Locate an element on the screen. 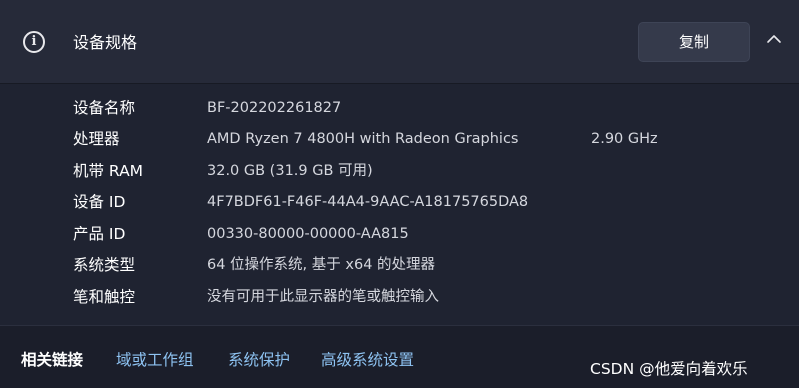 Image resolution: width=799 pixels, height=388 pixels. spec-value: 32.0 GB (31.9 GB 可用) is located at coordinates (290, 171).